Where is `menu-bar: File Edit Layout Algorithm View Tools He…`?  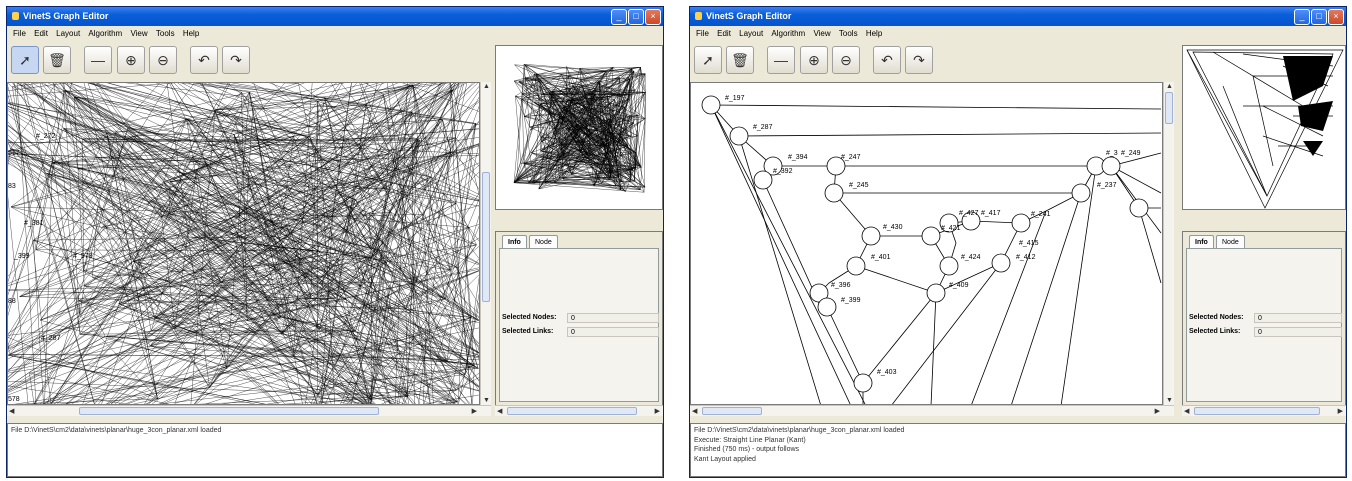 menu-bar: File Edit Layout Algorithm View Tools He… is located at coordinates (1018, 33).